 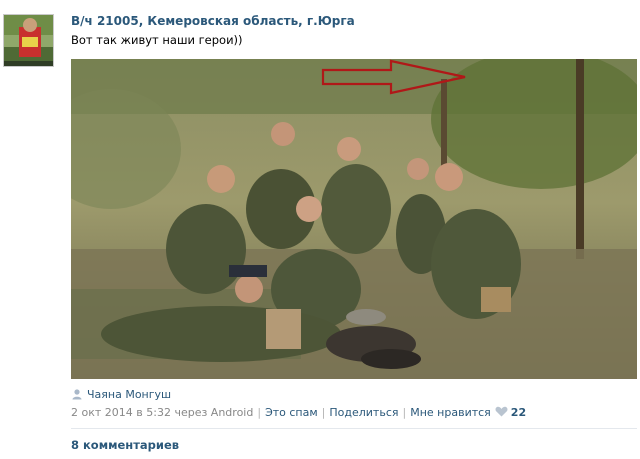 I want to click on share-link: Поделиться, so click(x=363, y=412).